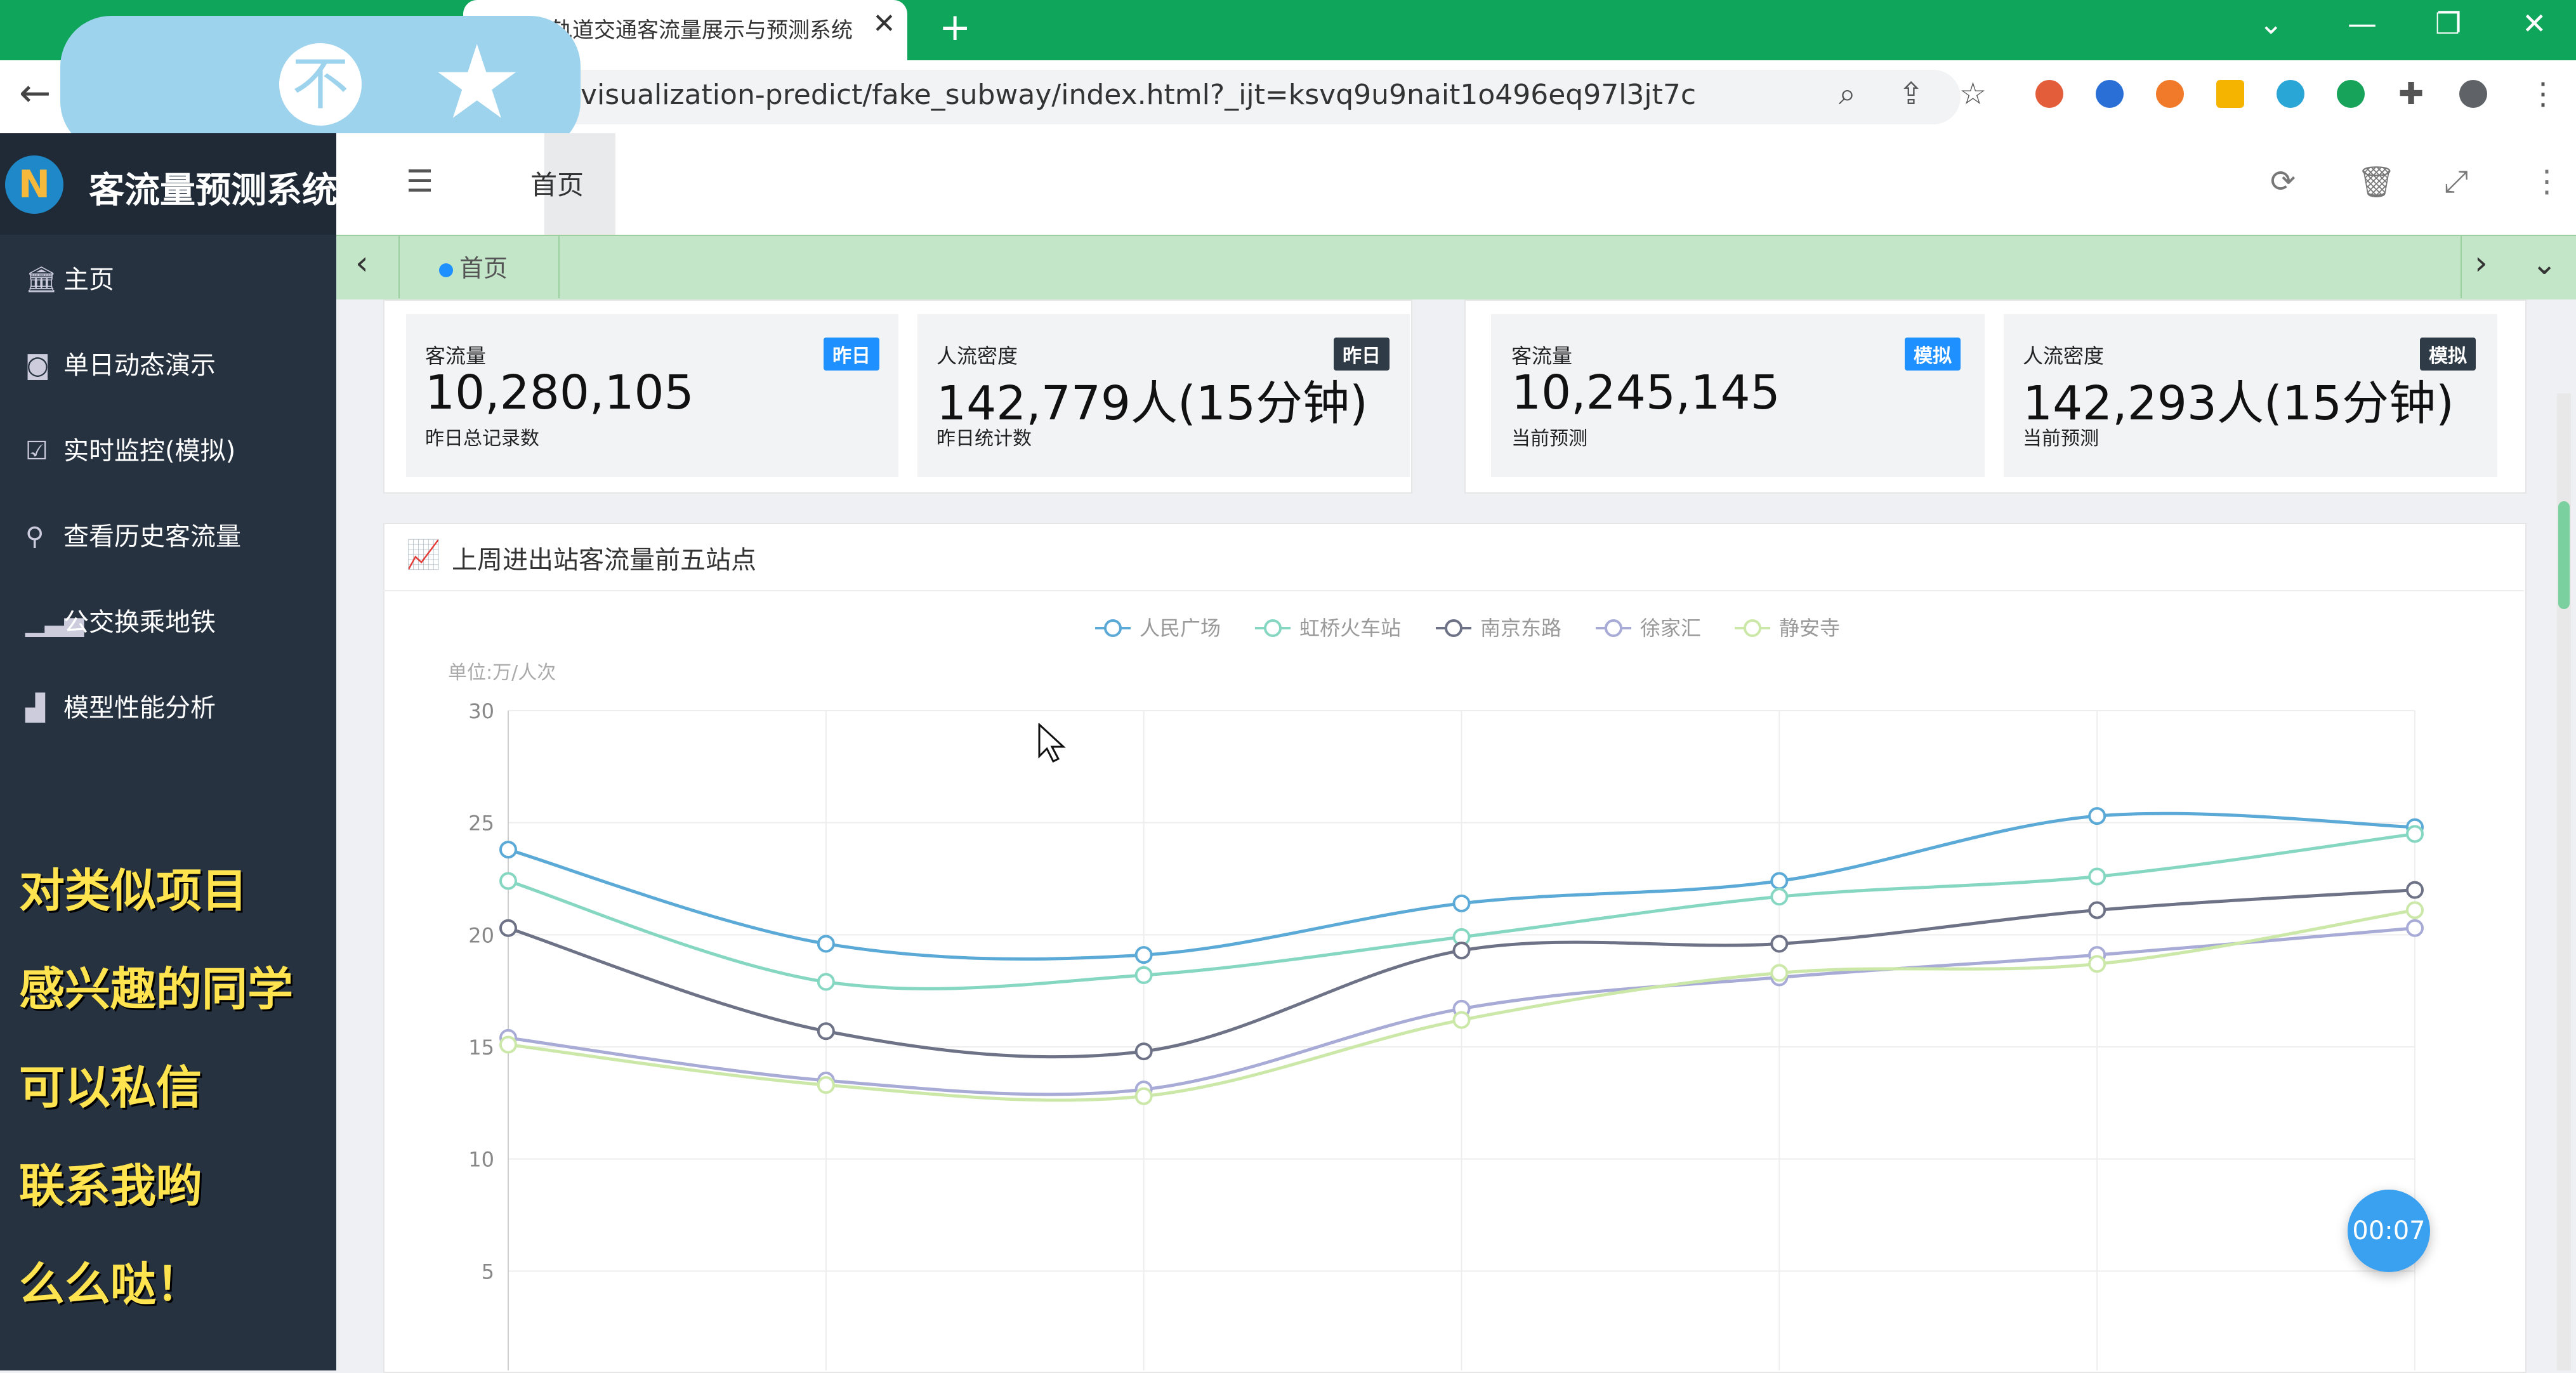  Describe the element at coordinates (2544, 264) in the screenshot. I see `chevron-down-icon: ⌄` at that location.